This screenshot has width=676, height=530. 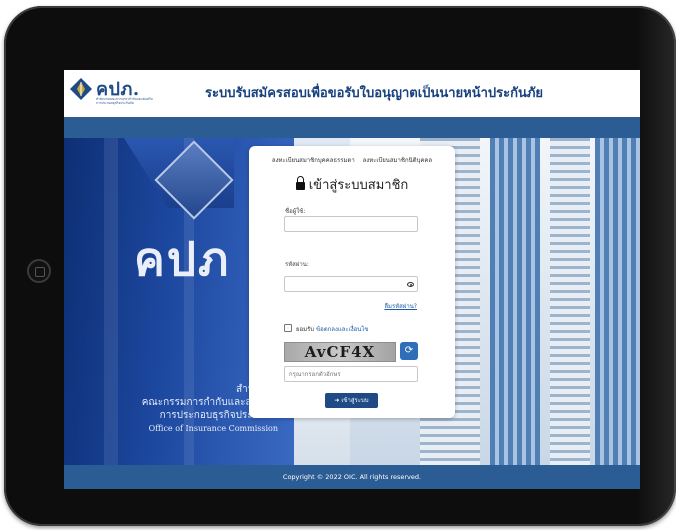 What do you see at coordinates (358, 185) in the screenshot?
I see `login-title-text: เข้าสู่ระบบสมาชิก` at bounding box center [358, 185].